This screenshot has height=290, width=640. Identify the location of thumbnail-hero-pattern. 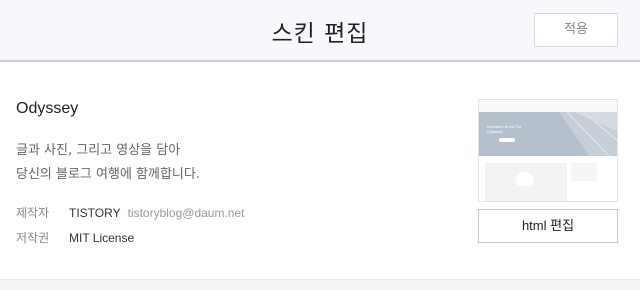
(588, 134).